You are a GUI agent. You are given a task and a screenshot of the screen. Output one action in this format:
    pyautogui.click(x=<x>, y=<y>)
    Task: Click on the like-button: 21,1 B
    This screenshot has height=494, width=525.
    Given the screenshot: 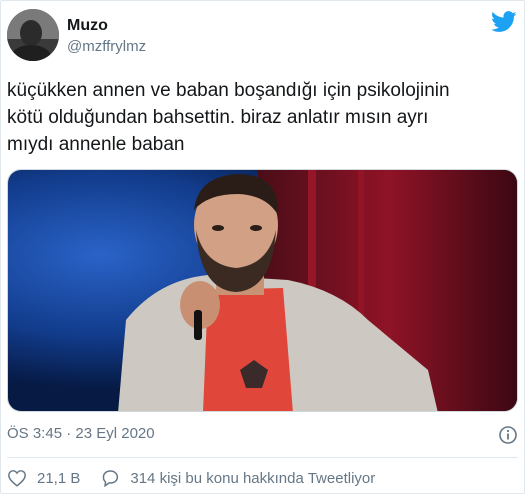 What is the action you would take?
    pyautogui.click(x=43, y=478)
    